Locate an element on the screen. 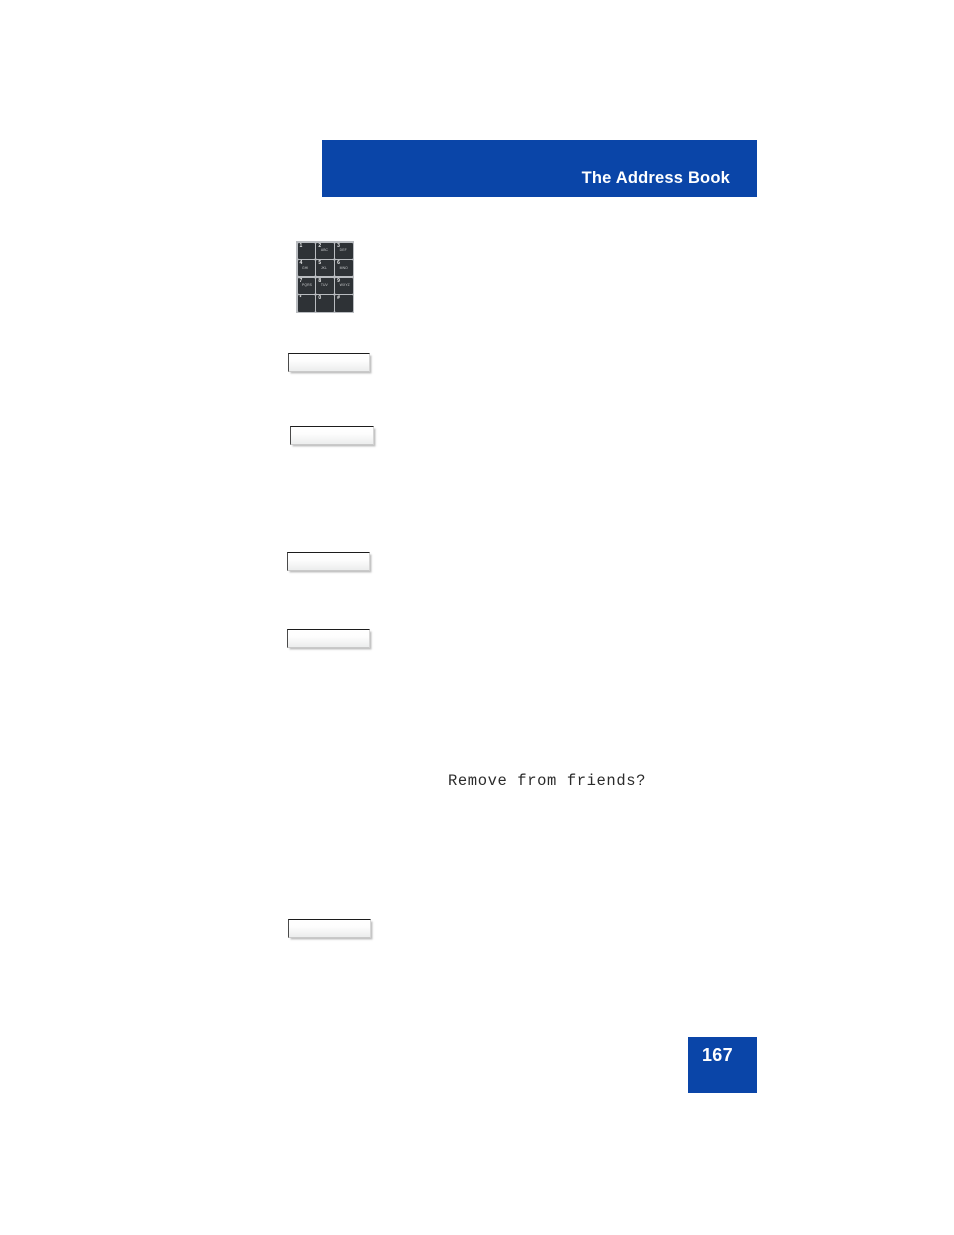 The height and width of the screenshot is (1235, 954). keypad-key-digit: * is located at coordinates (300, 298).